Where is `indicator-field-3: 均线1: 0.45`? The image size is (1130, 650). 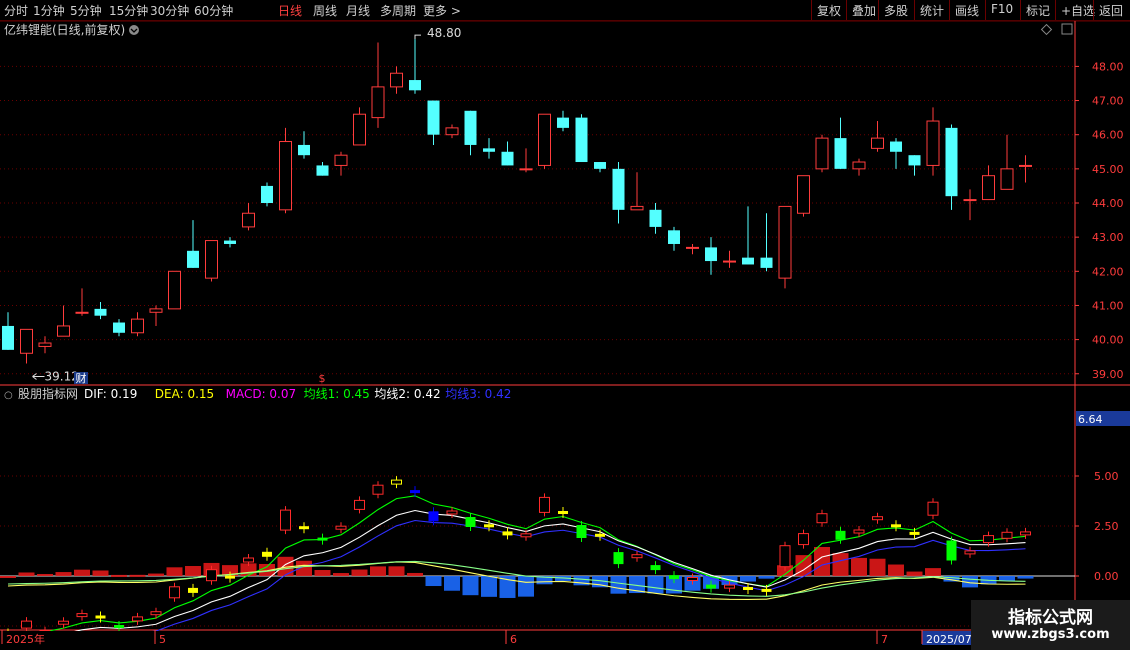
indicator-field-3: 均线1: 0.45 is located at coordinates (337, 394).